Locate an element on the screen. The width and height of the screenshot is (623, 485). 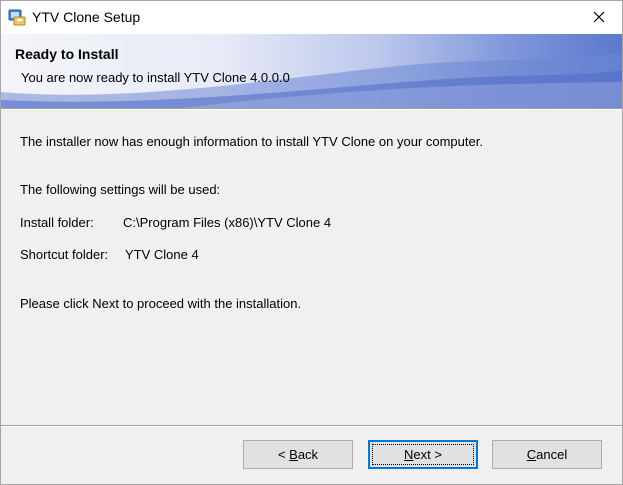
cancel-button: Cancel is located at coordinates (547, 454).